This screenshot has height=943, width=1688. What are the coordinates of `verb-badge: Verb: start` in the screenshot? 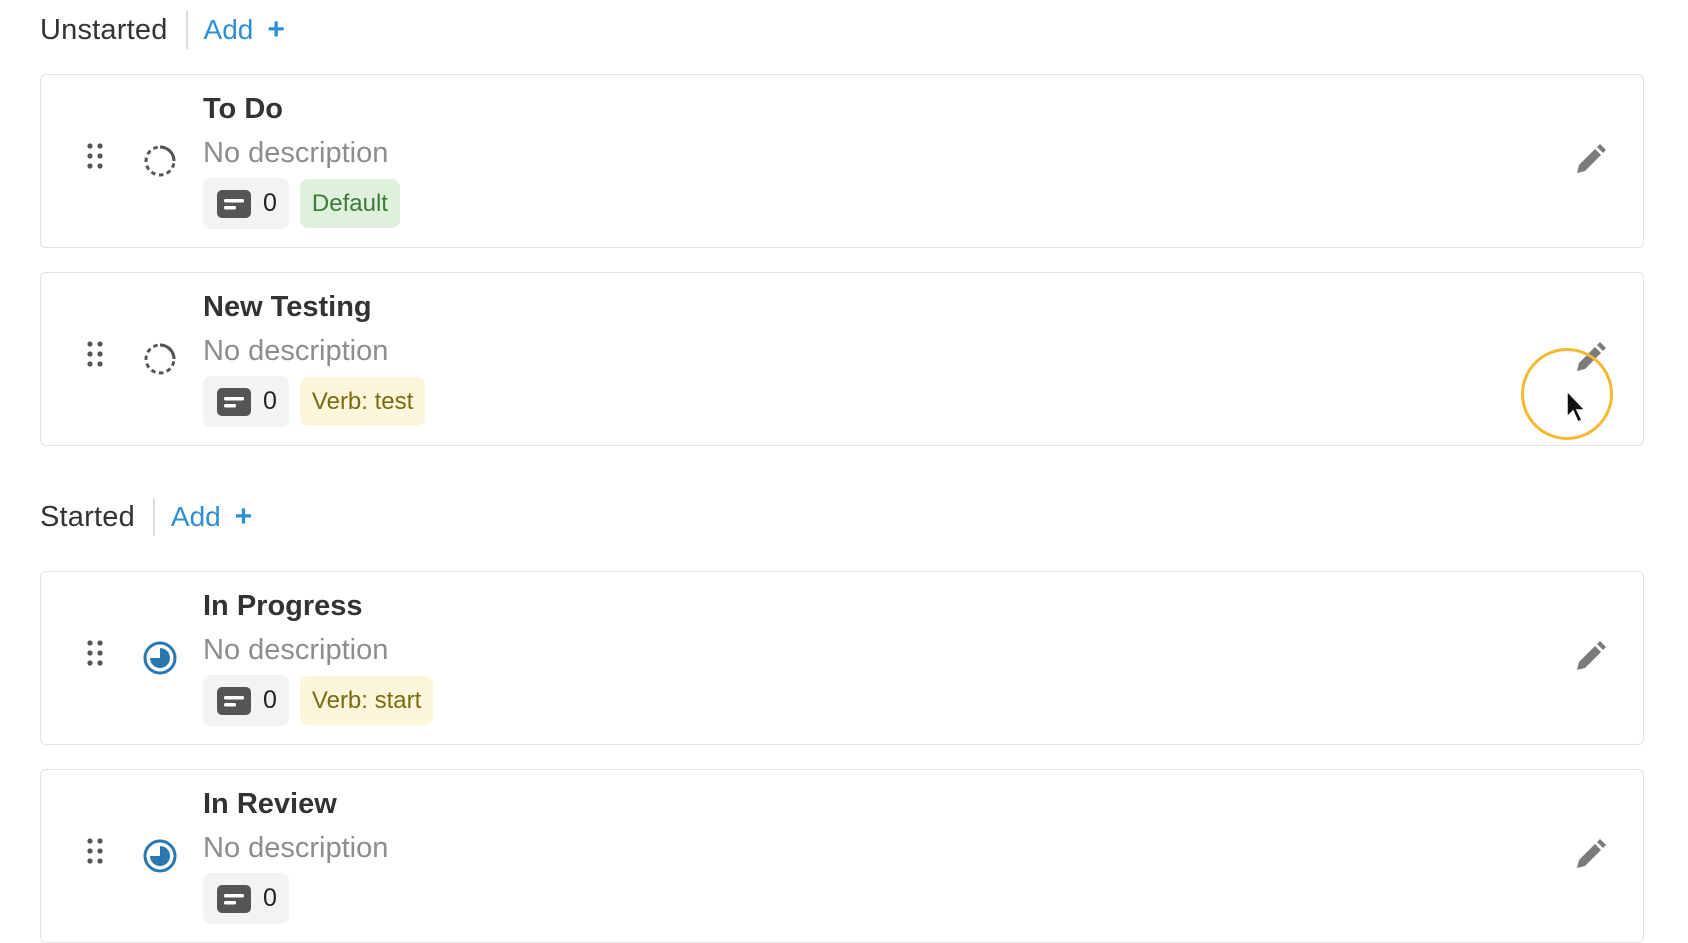 It's located at (366, 700).